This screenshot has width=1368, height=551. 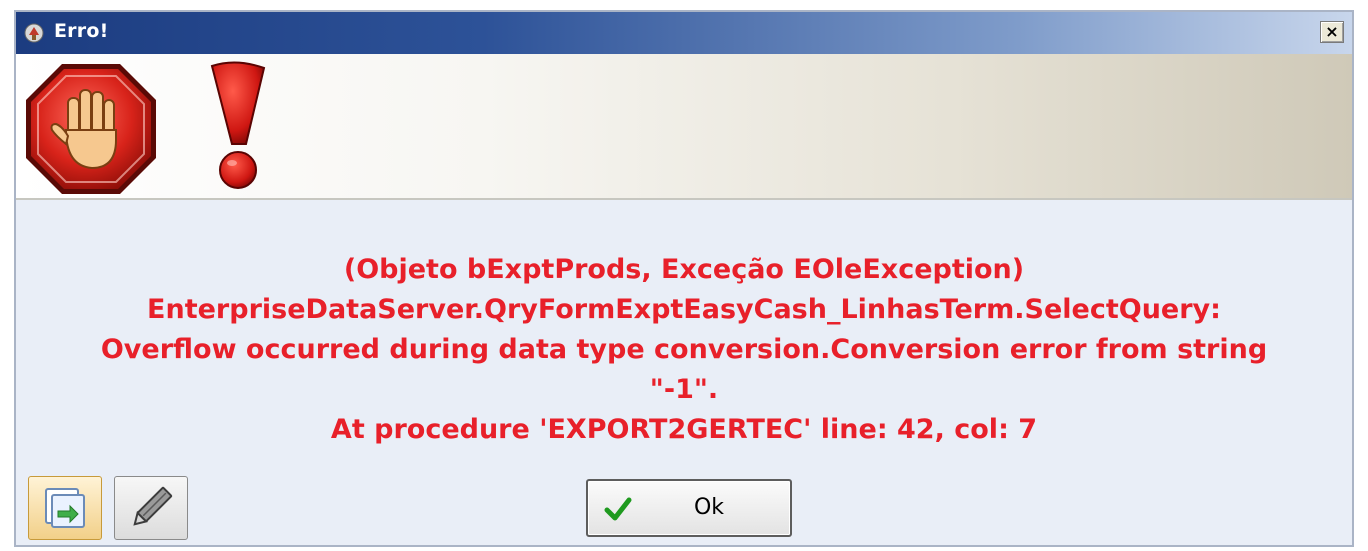 What do you see at coordinates (238, 125) in the screenshot?
I see `exclamation-icon` at bounding box center [238, 125].